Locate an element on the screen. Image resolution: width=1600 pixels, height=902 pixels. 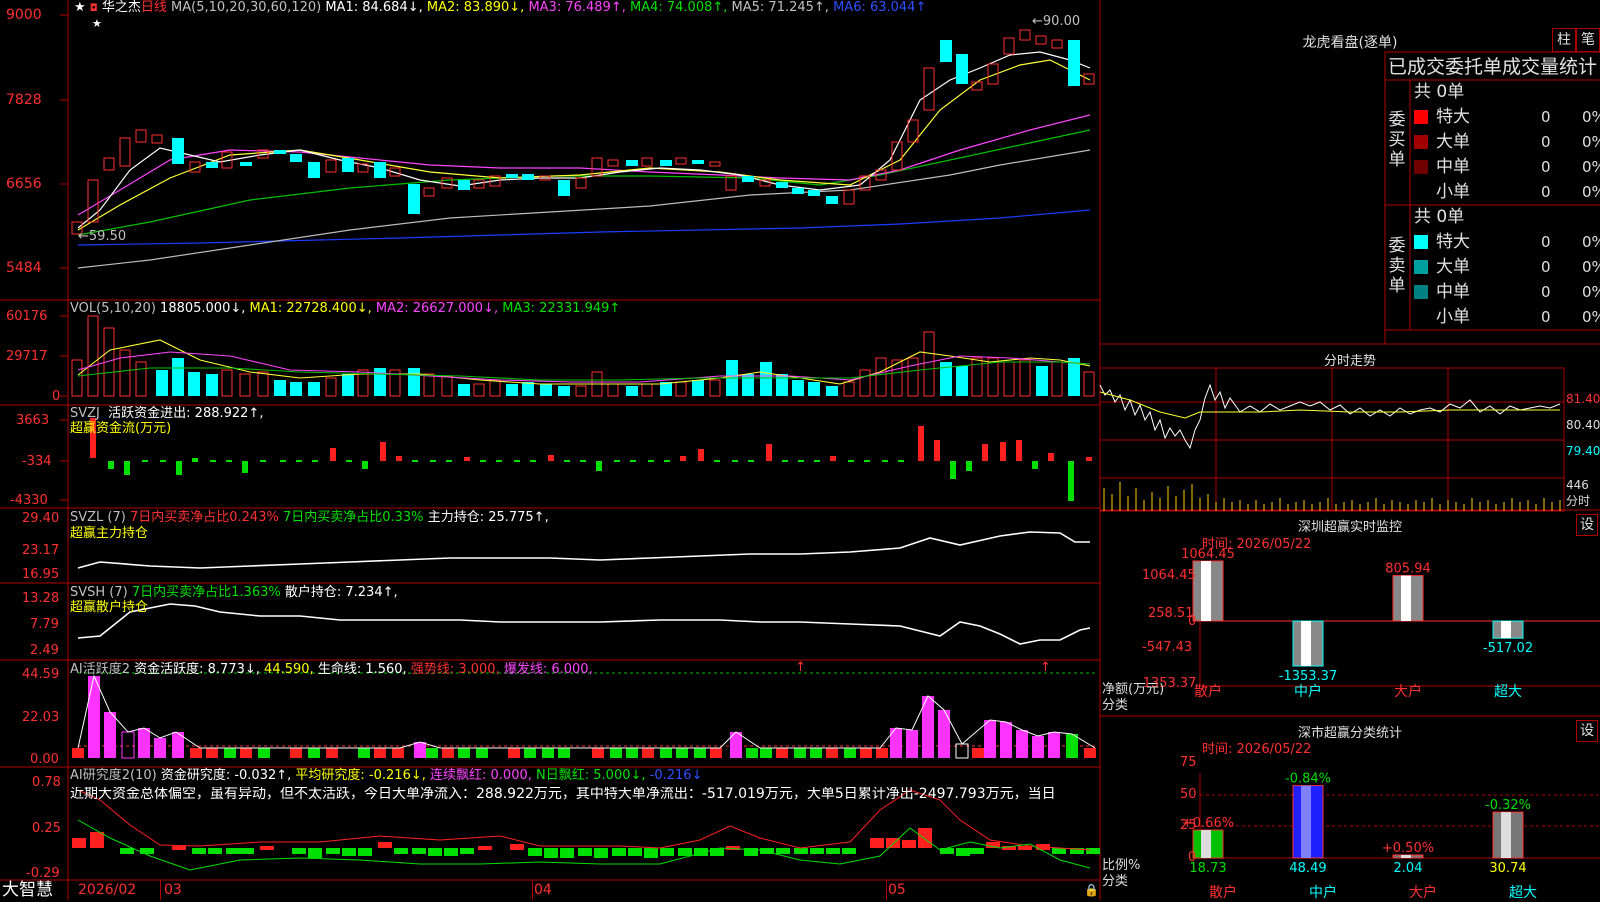
ai2-n-day-red: N日飘红: 5.000↓, is located at coordinates (591, 775).